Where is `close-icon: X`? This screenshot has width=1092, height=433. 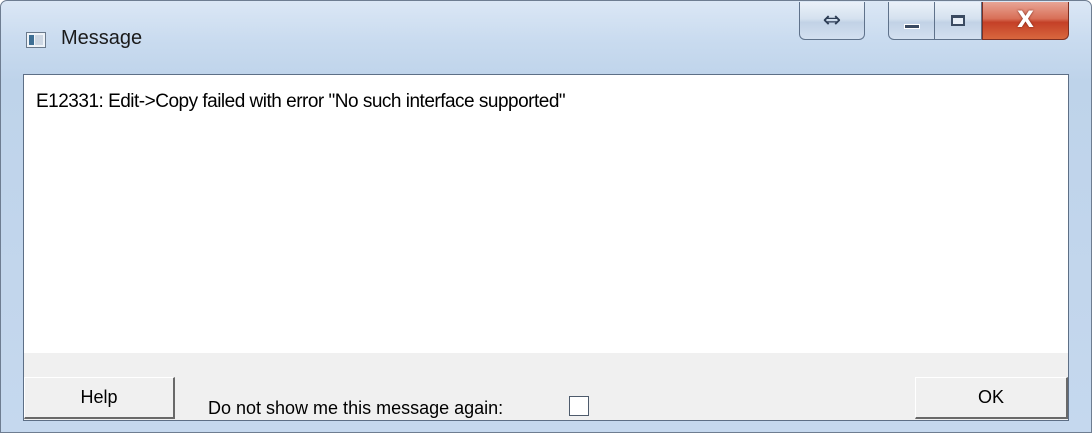 close-icon: X is located at coordinates (1025, 20).